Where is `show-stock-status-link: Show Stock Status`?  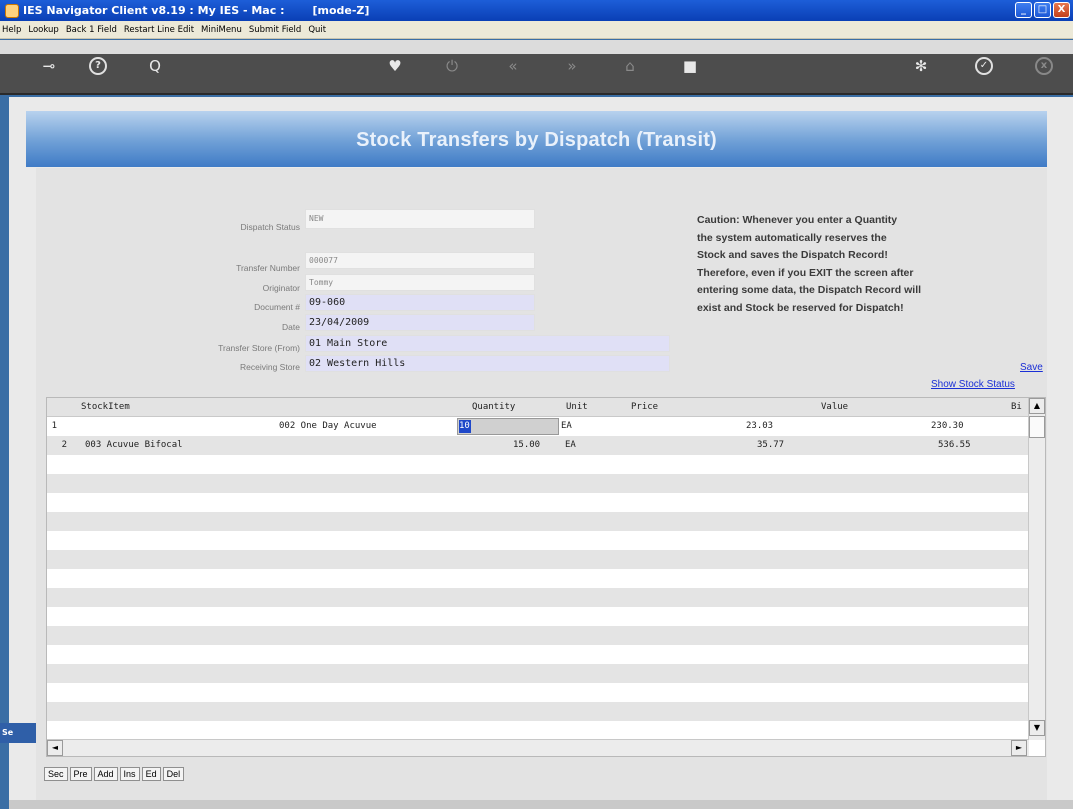
show-stock-status-link: Show Stock Status is located at coordinates (973, 384).